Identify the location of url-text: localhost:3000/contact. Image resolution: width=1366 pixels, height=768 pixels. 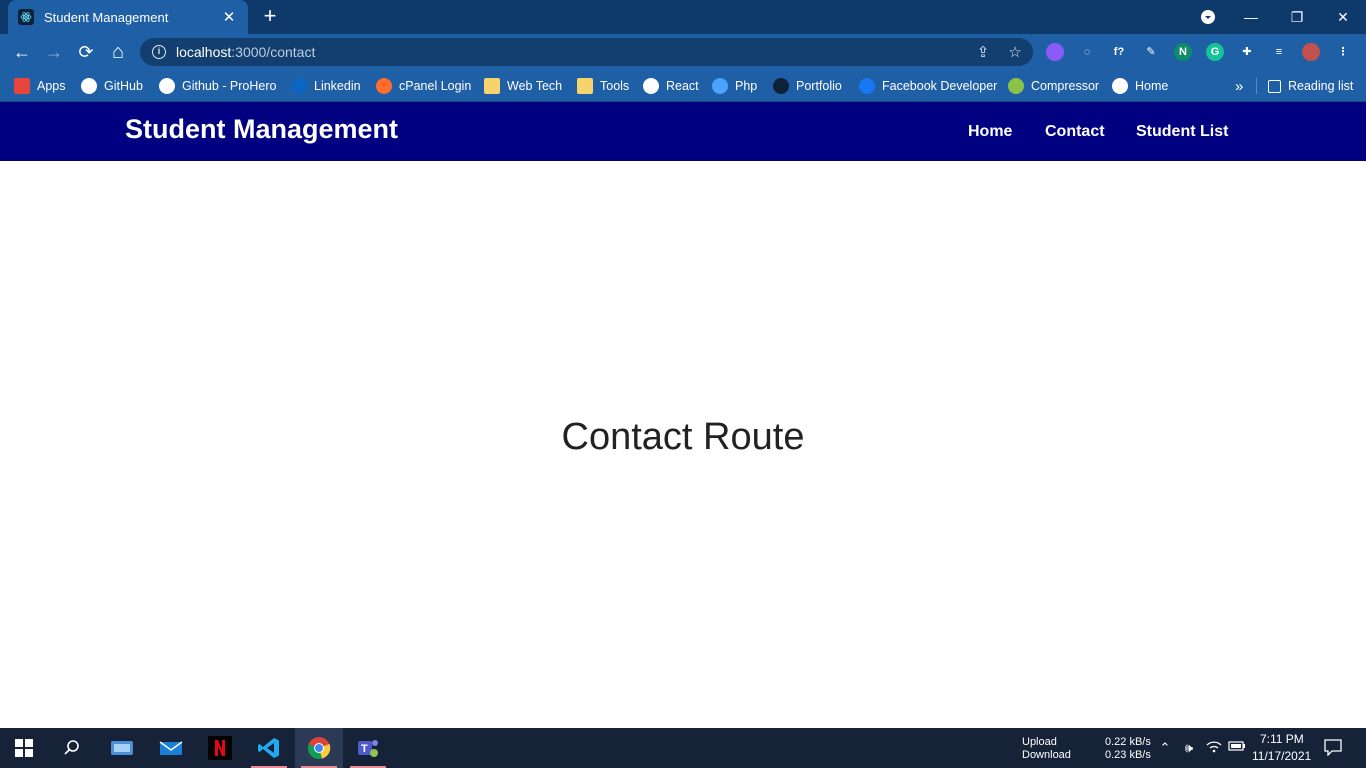
(245, 52).